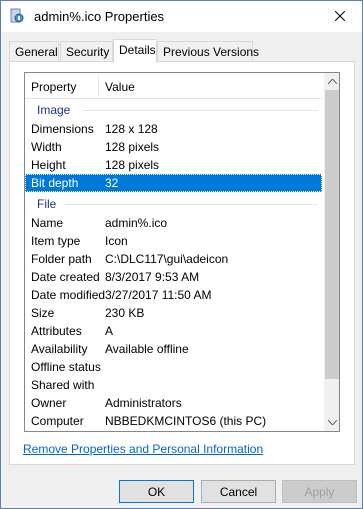 This screenshot has width=363, height=509. What do you see at coordinates (173, 241) in the screenshot?
I see `list-row: Item type Icon` at bounding box center [173, 241].